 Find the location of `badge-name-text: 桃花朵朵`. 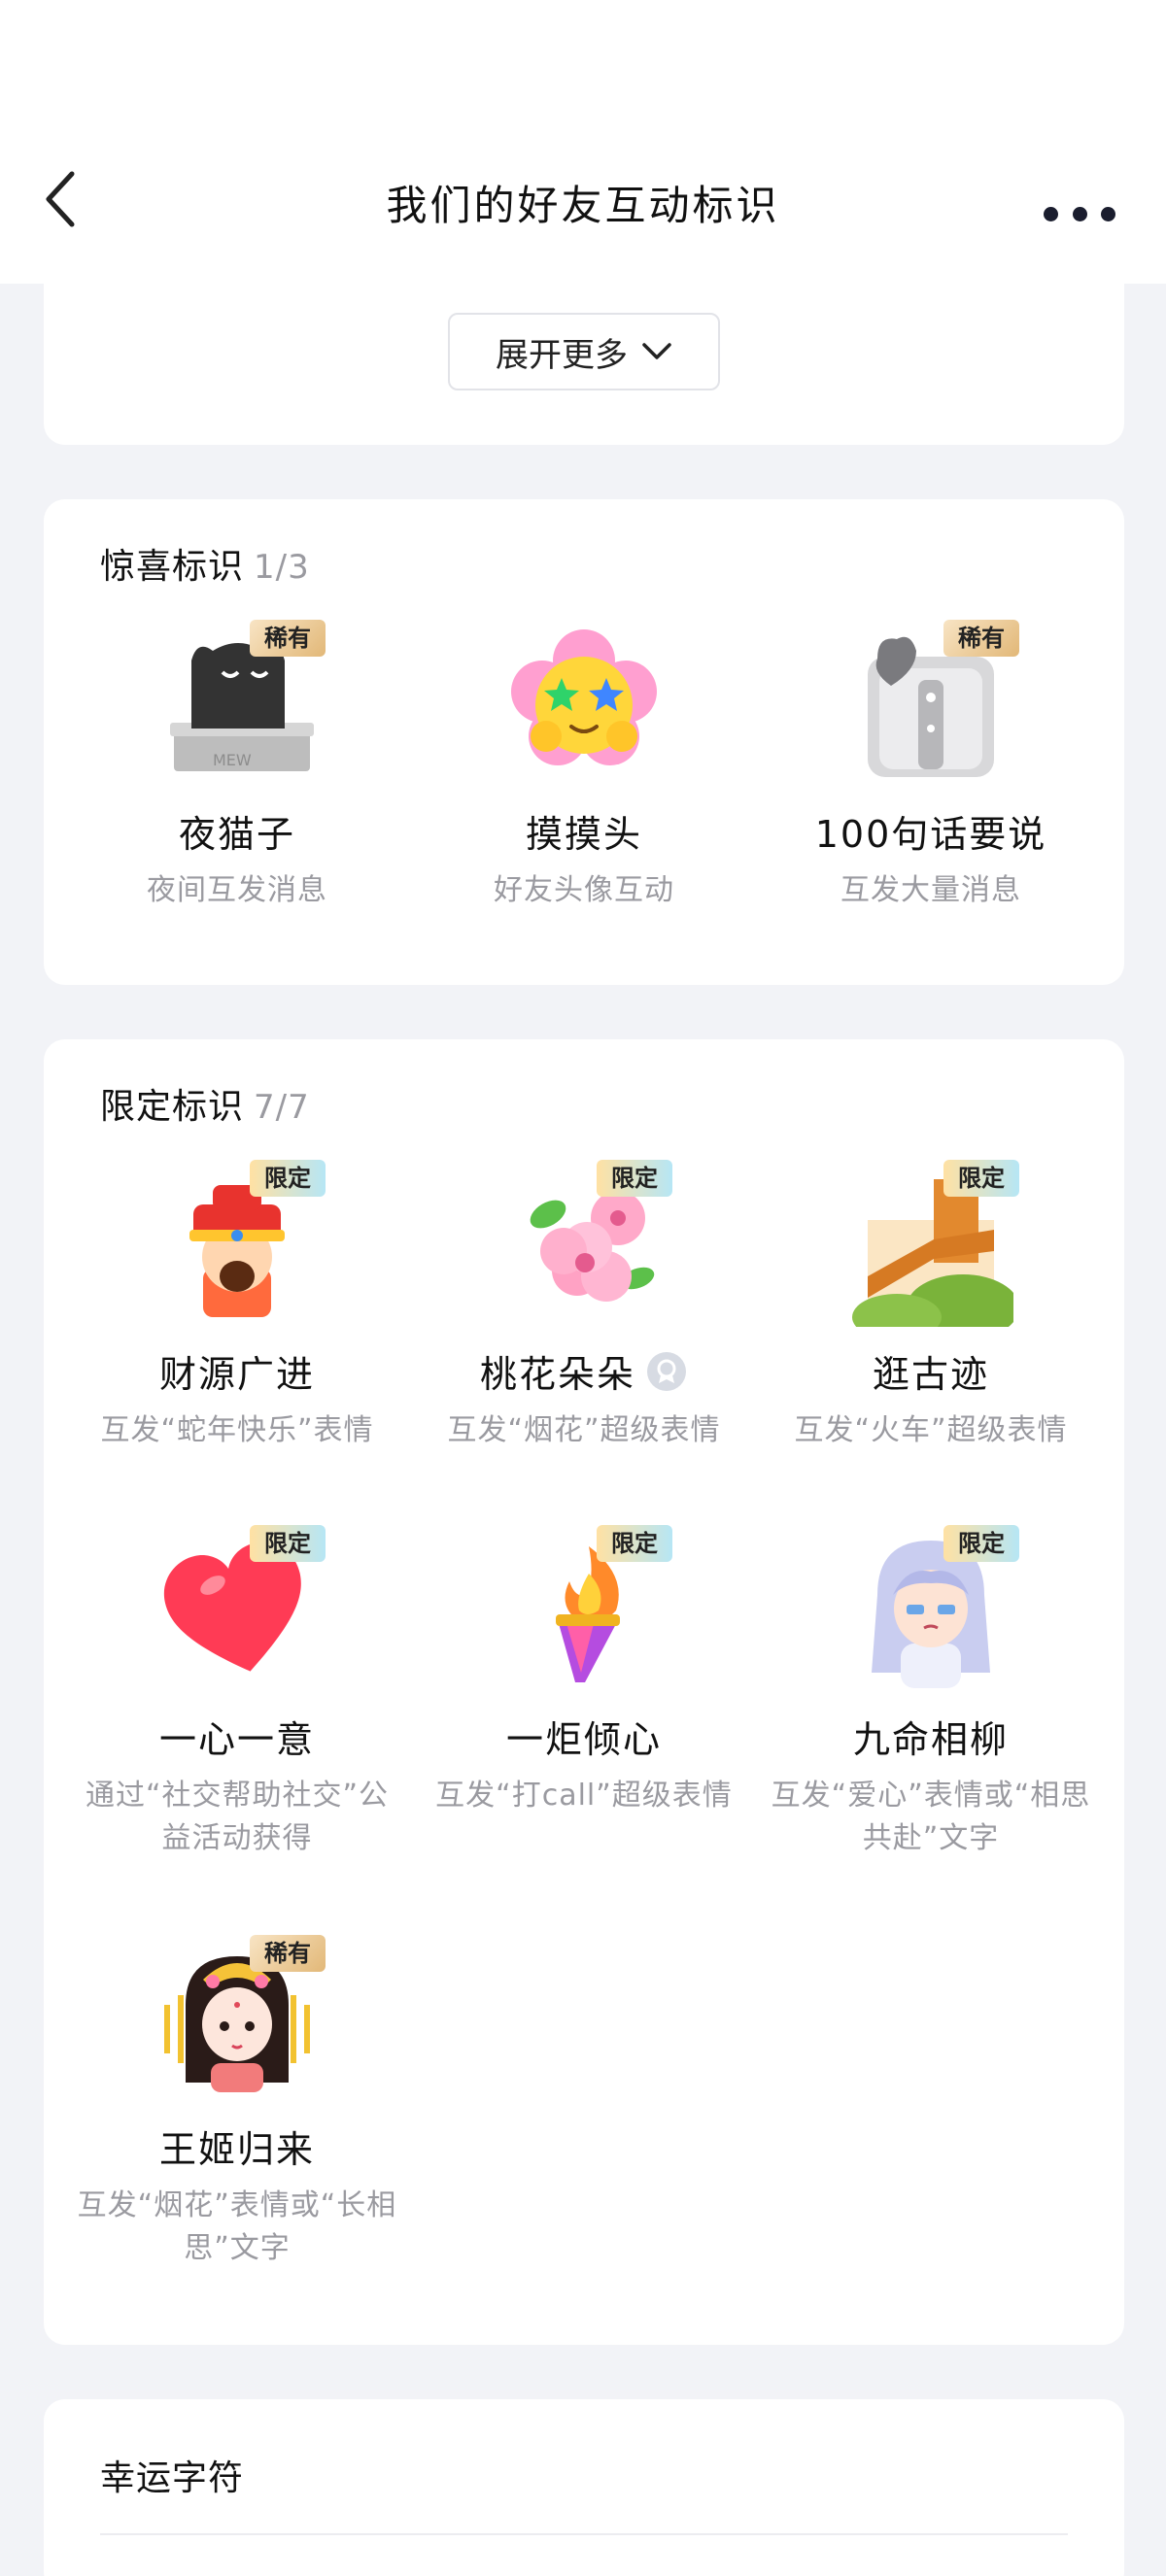

badge-name-text: 桃花朵朵 is located at coordinates (557, 1374).